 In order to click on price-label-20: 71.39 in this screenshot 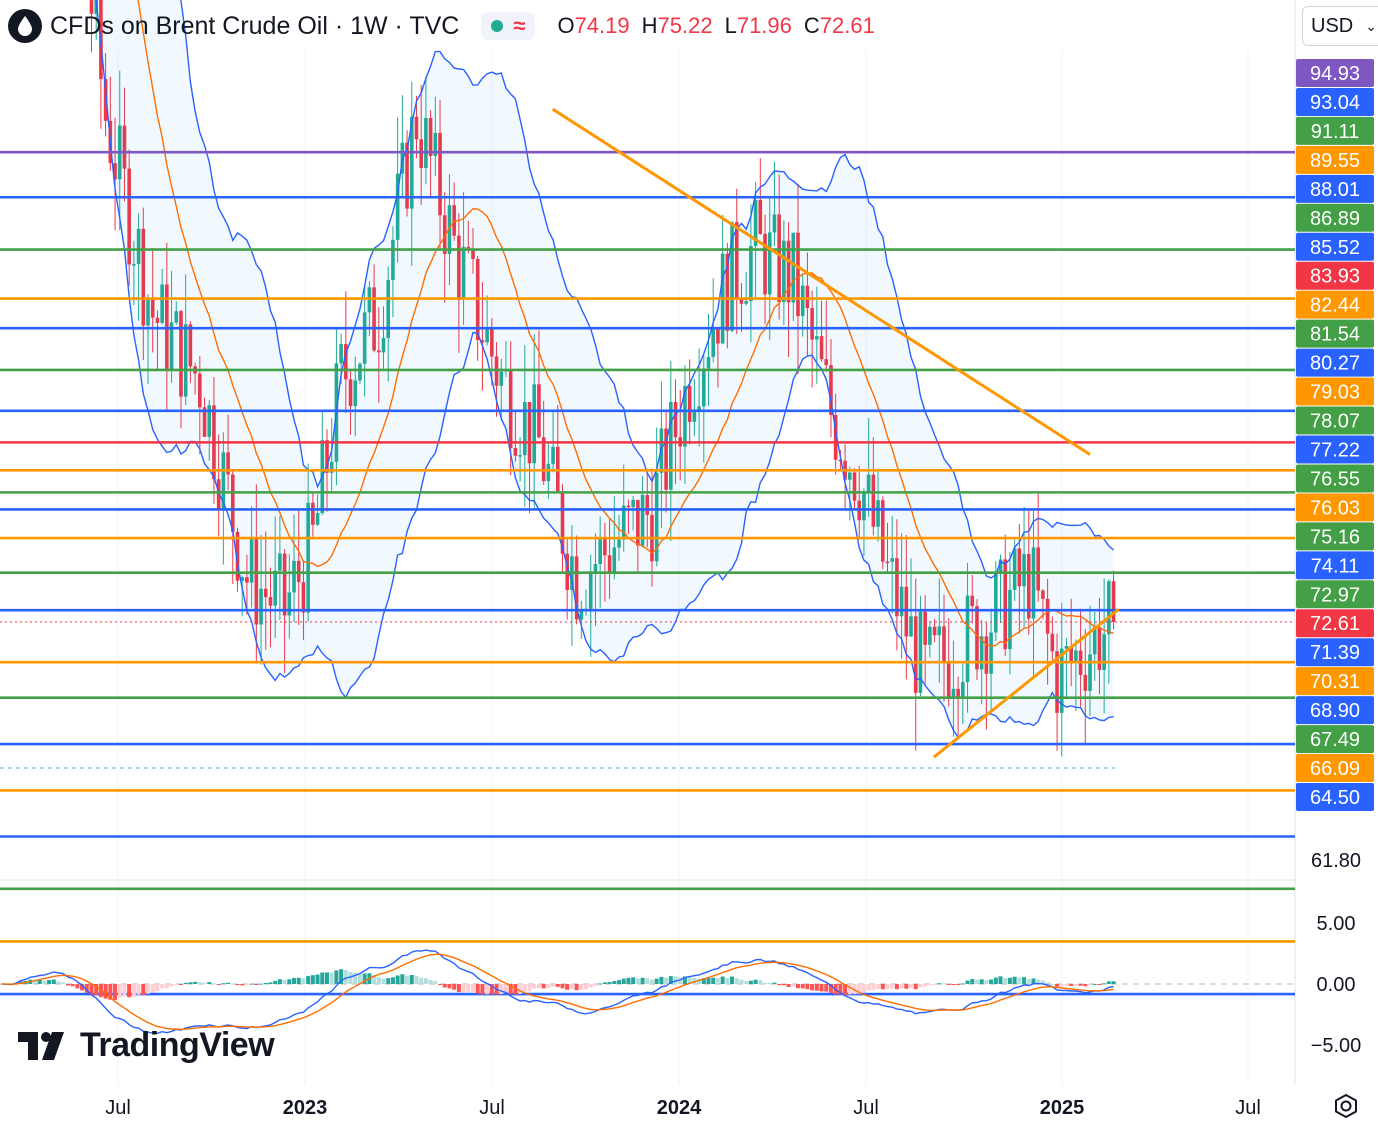, I will do `click(1335, 653)`.